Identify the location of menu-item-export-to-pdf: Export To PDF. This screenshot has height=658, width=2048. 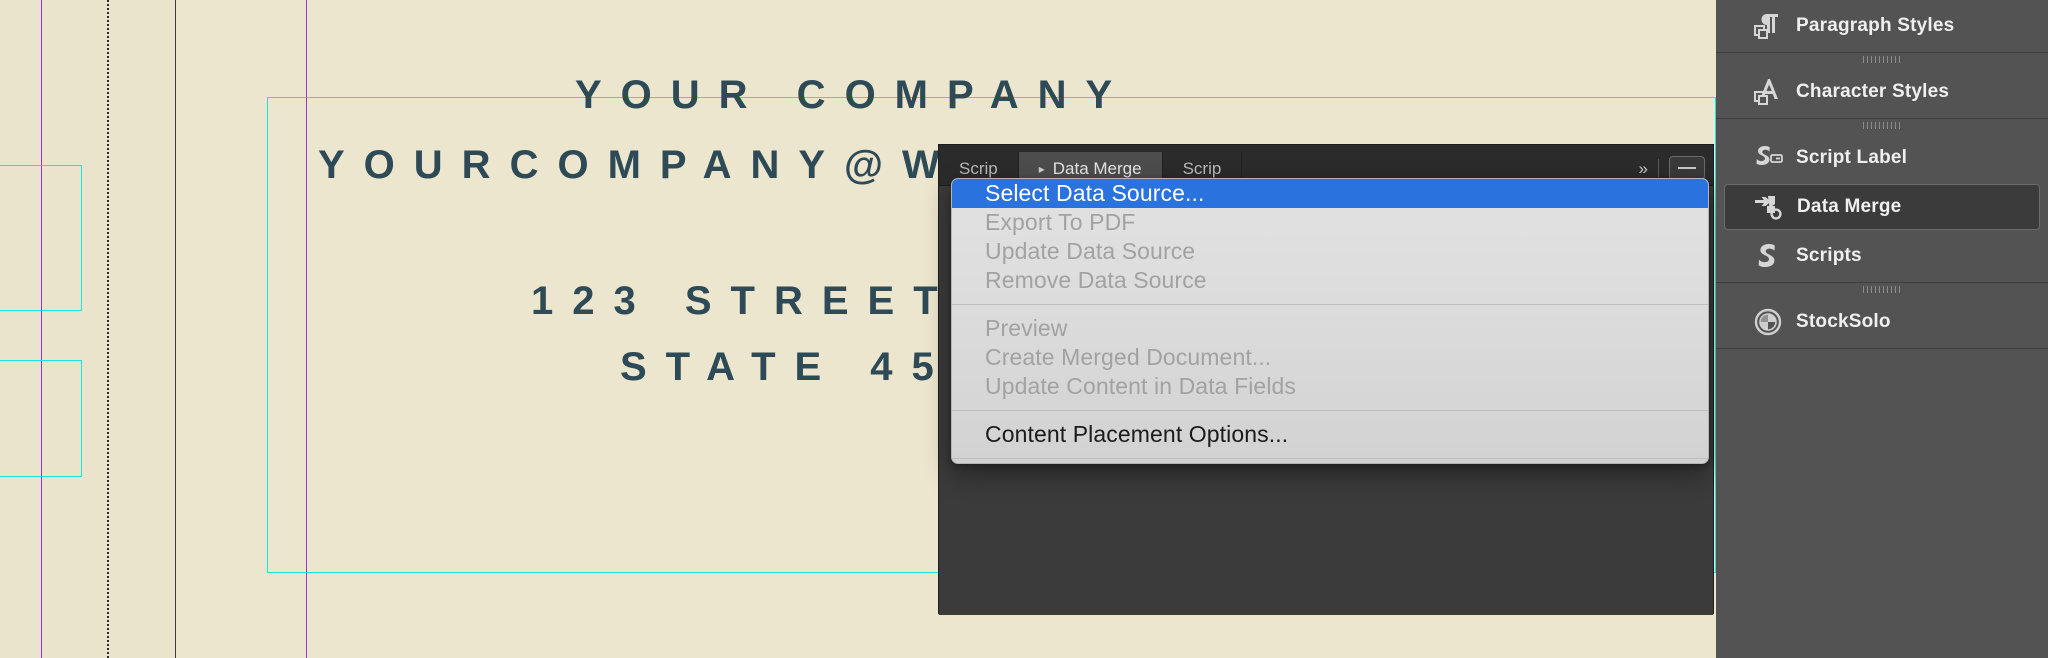
(1060, 222).